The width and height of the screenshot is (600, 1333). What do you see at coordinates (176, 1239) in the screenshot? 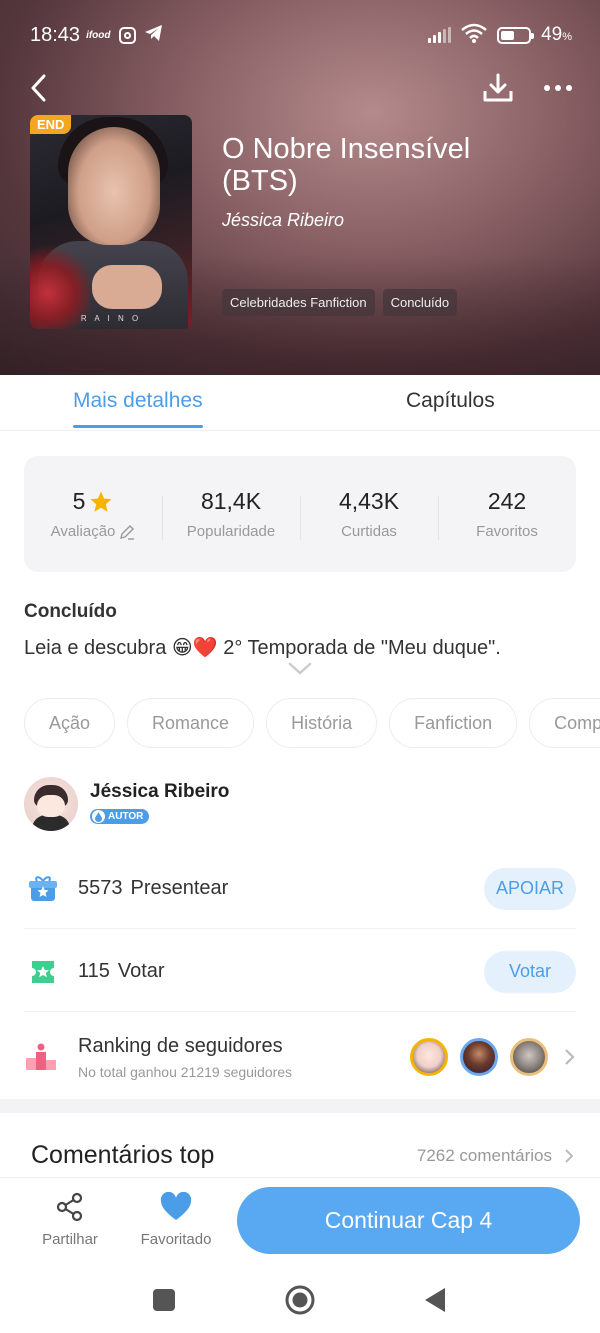
I see `favorite-label: Favoritado` at bounding box center [176, 1239].